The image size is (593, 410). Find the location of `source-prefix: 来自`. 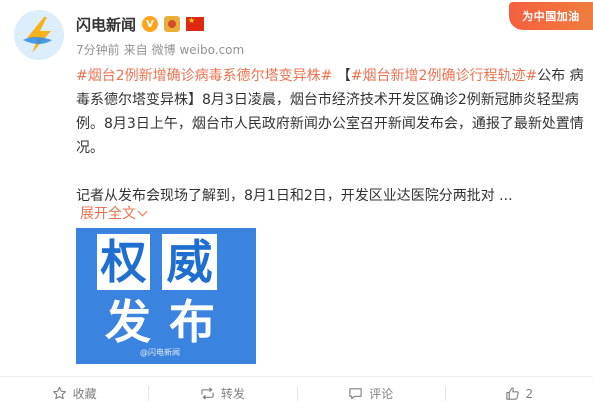

source-prefix: 来自 is located at coordinates (135, 50).